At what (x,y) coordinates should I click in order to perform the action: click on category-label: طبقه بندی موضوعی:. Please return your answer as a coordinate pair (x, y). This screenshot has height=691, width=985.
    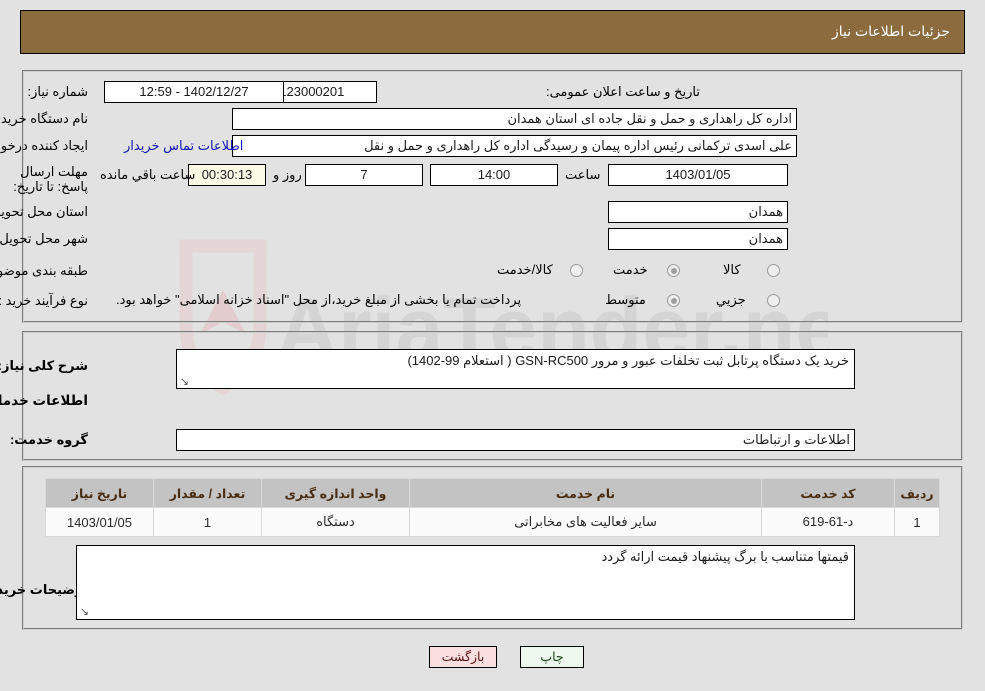
    Looking at the image, I should click on (44, 270).